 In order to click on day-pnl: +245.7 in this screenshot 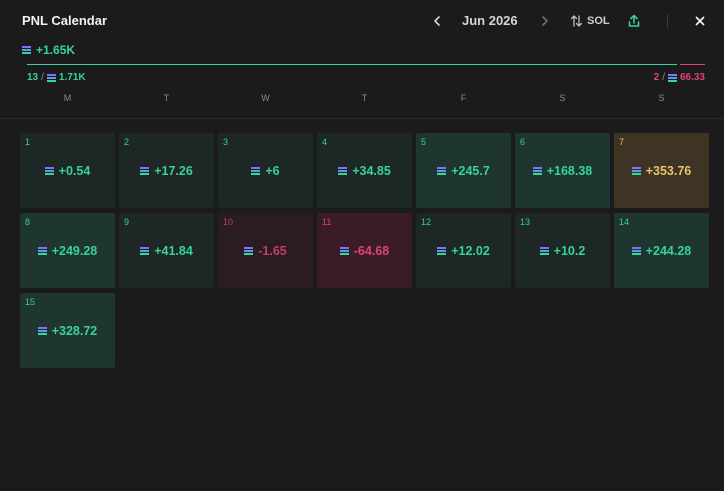, I will do `click(463, 171)`.